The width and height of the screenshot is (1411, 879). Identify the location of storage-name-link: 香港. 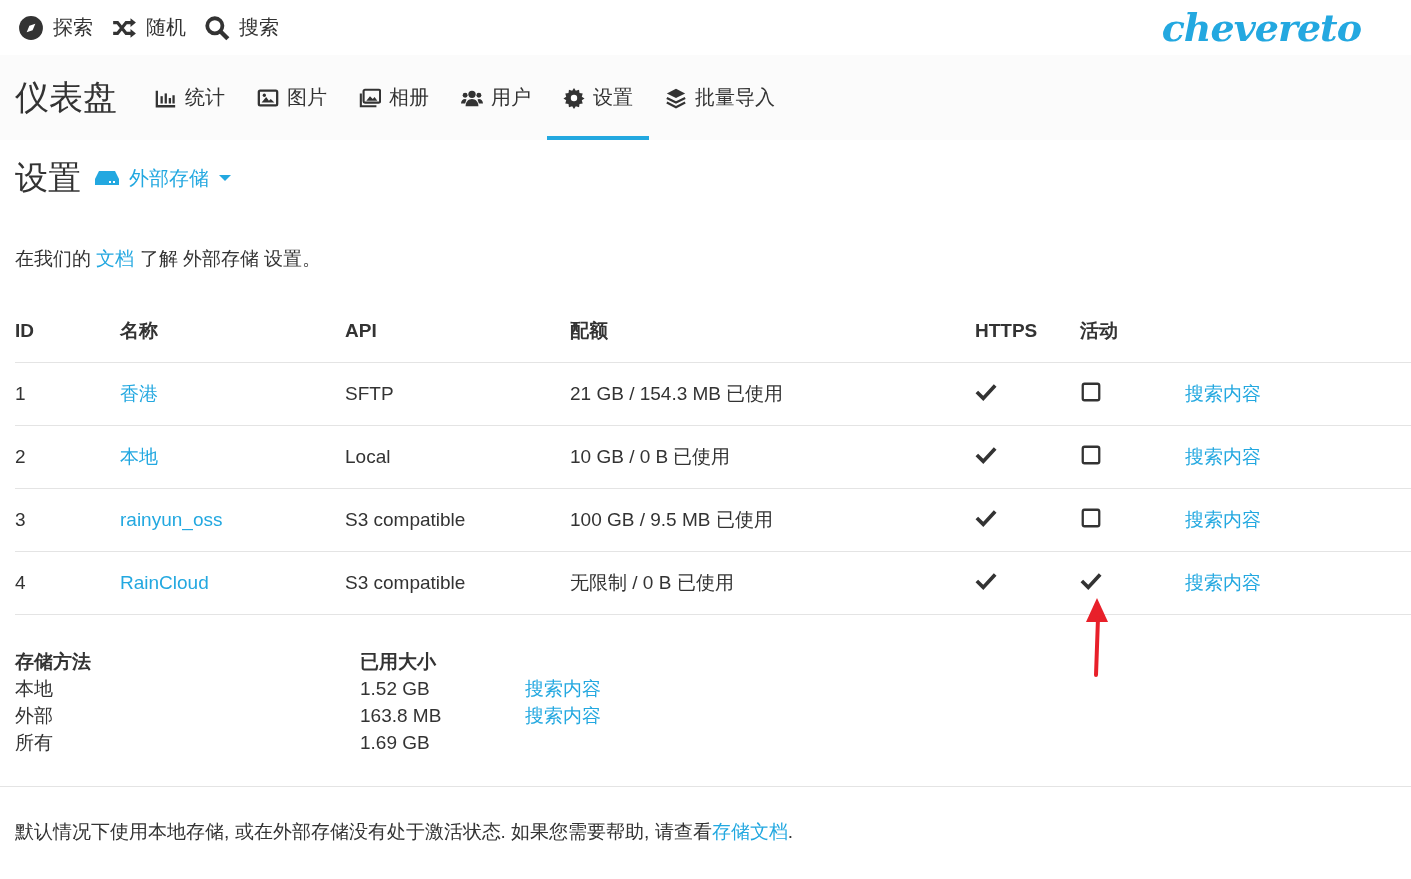
(232, 394).